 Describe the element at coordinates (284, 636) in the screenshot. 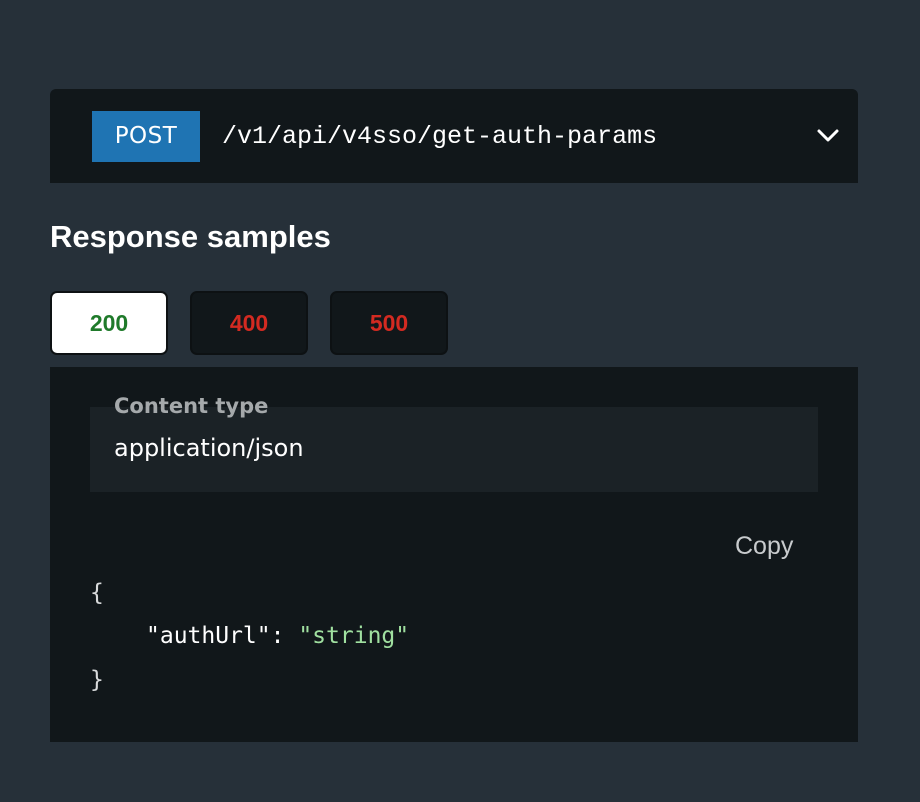

I see `json-colon: :` at that location.